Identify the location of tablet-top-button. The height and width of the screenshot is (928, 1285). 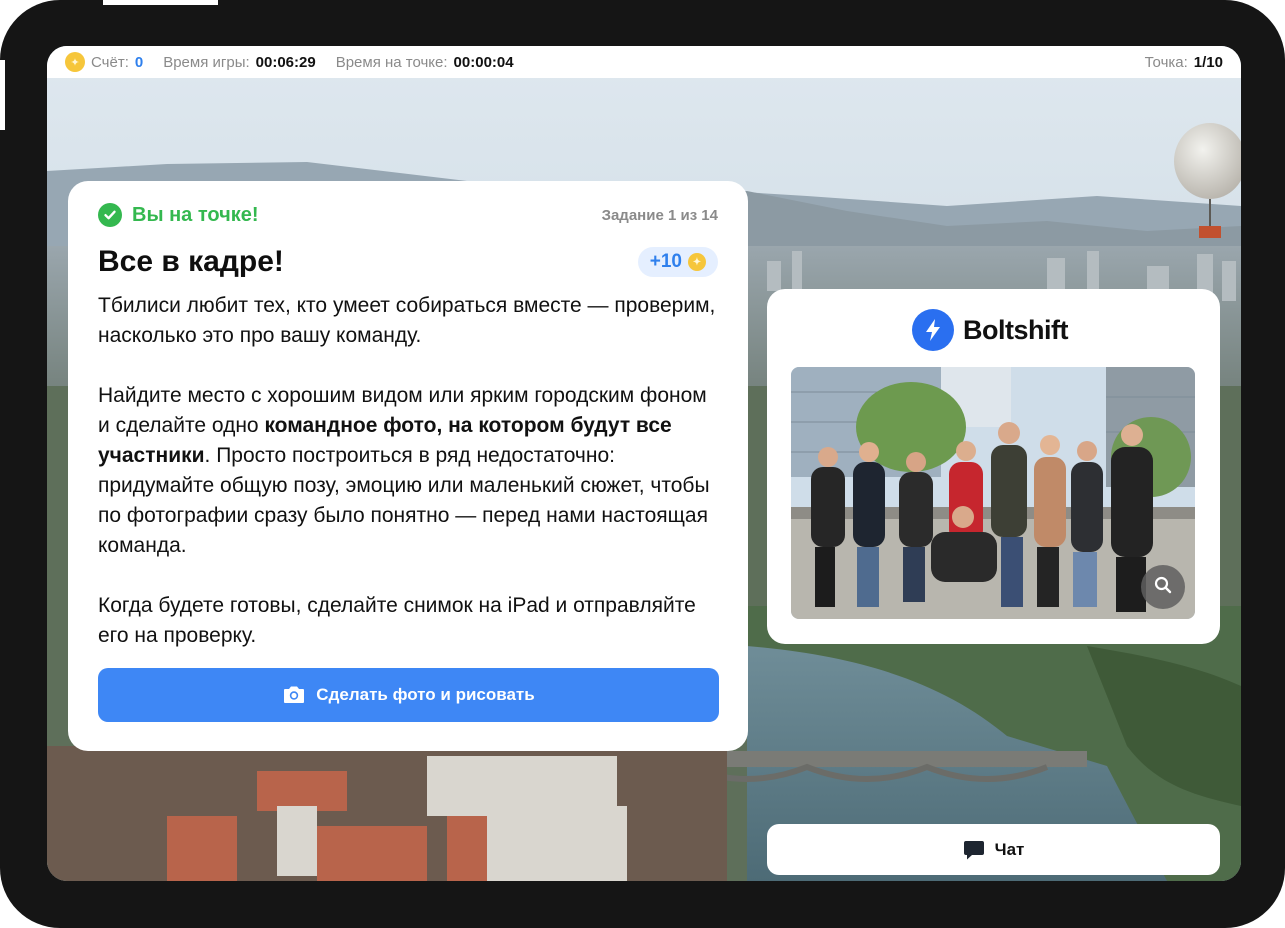
(189, 2).